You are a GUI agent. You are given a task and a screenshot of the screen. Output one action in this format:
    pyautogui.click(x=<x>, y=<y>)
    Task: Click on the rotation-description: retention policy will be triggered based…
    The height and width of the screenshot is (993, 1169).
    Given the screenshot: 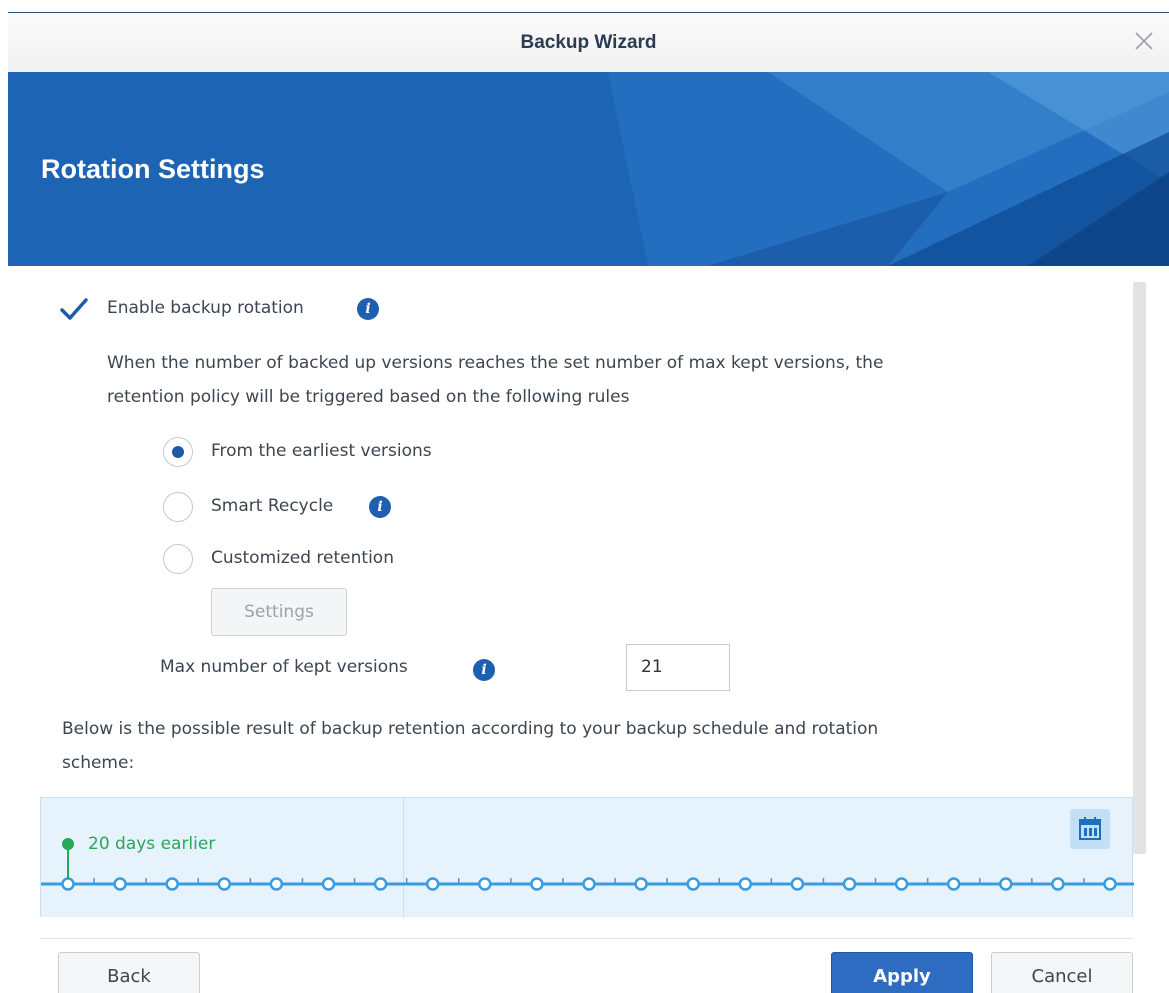 What is the action you would take?
    pyautogui.click(x=368, y=397)
    